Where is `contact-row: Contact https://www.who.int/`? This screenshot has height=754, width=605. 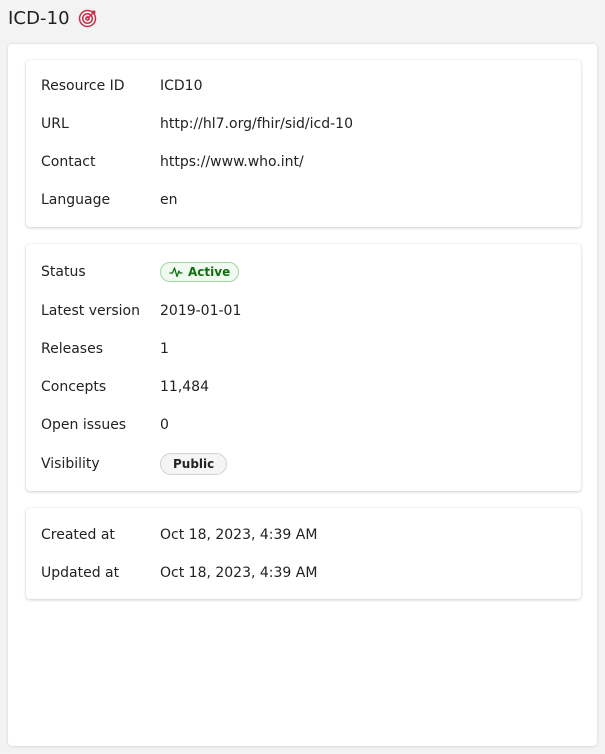
contact-row: Contact https://www.who.int/ is located at coordinates (303, 162).